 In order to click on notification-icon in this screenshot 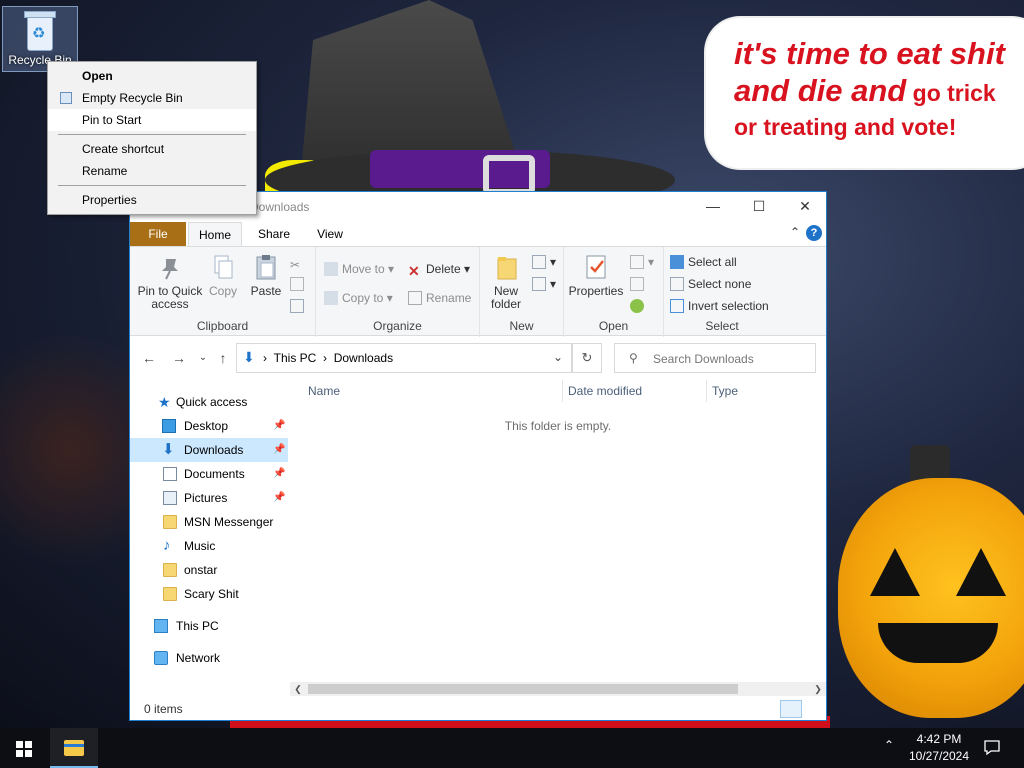, I will do `click(992, 747)`.